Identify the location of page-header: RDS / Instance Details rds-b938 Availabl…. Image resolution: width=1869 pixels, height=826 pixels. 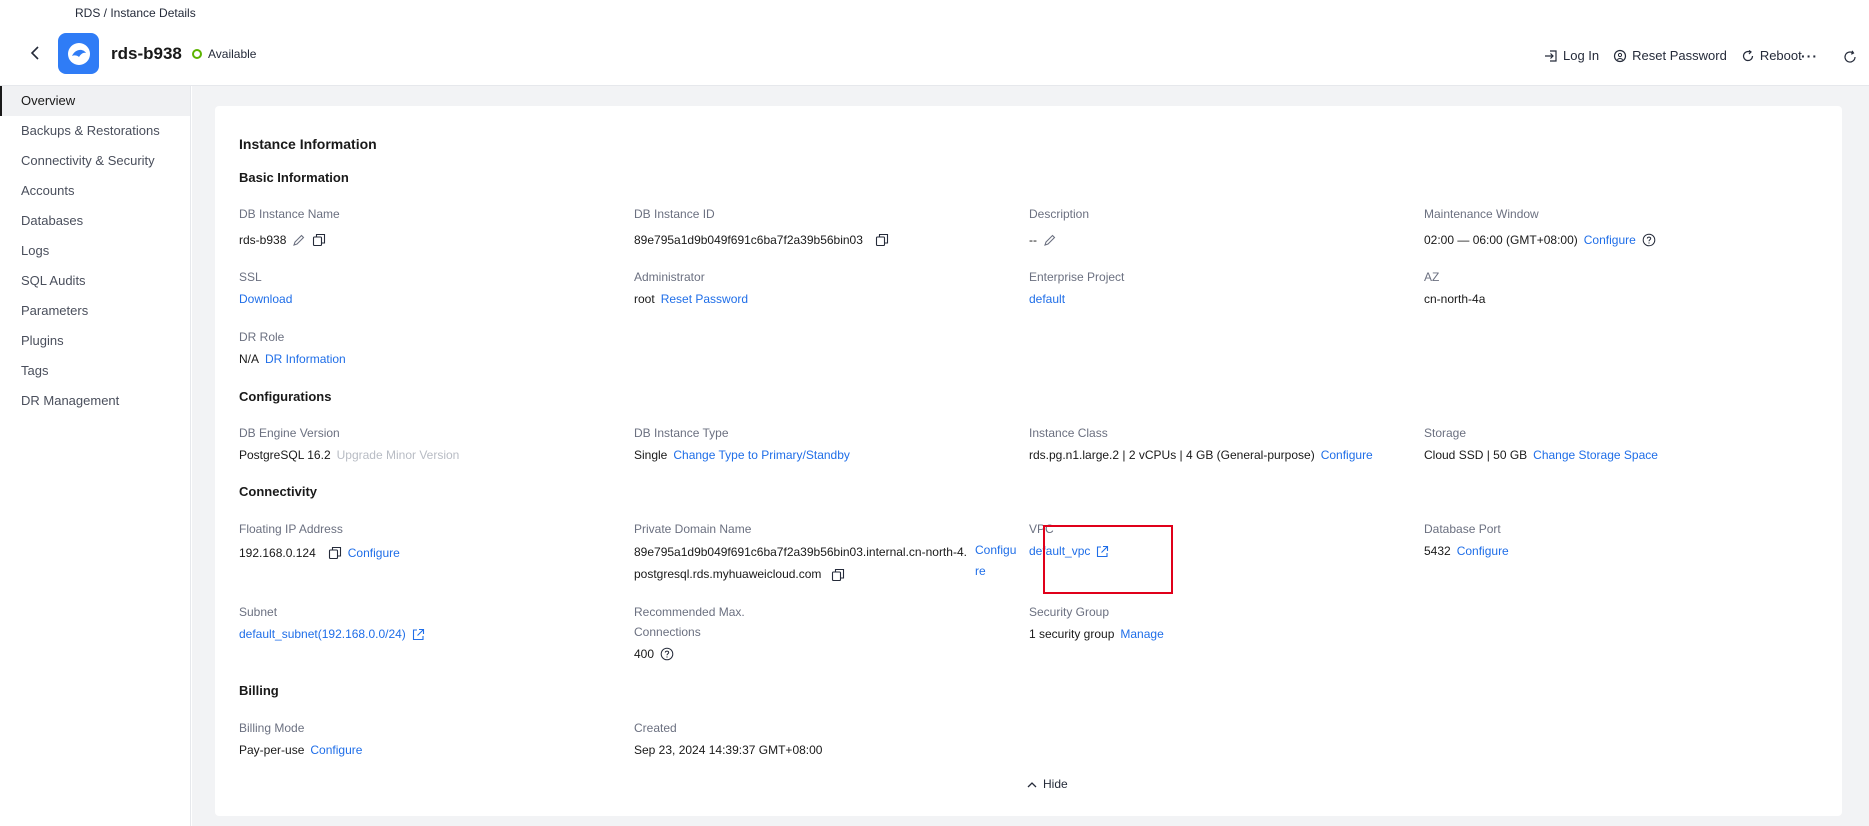
(934, 43).